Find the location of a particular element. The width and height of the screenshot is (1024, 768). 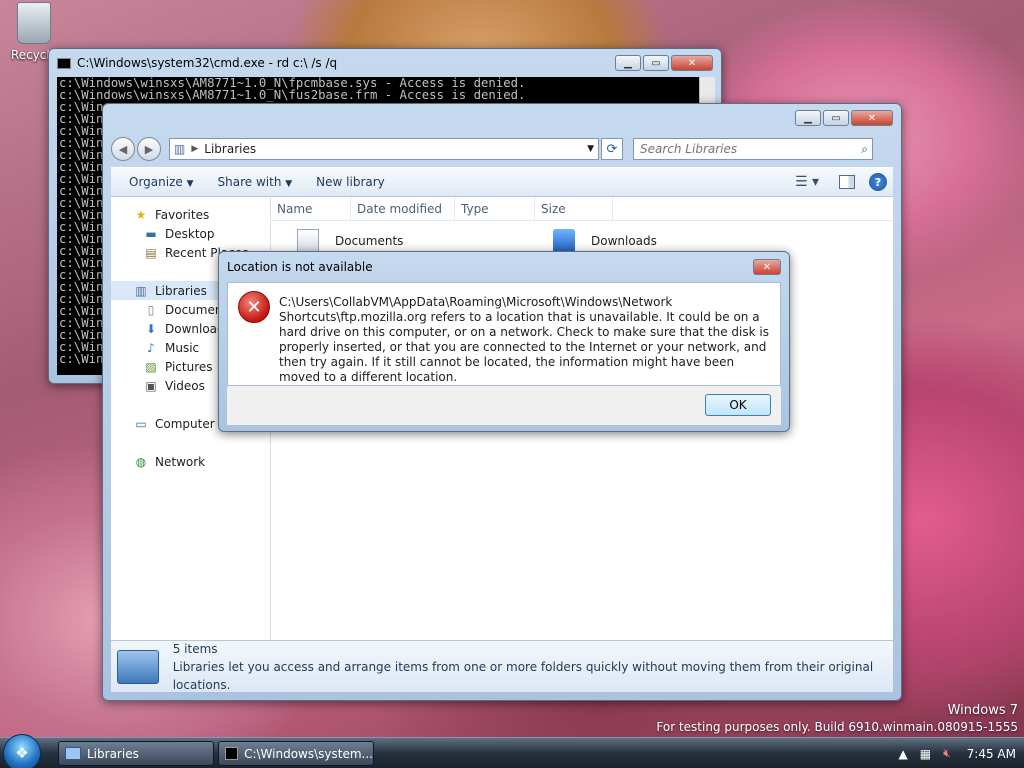

system-tray: ▲ ▦ 🔇︎ 7:45 AM is located at coordinates (951, 753).